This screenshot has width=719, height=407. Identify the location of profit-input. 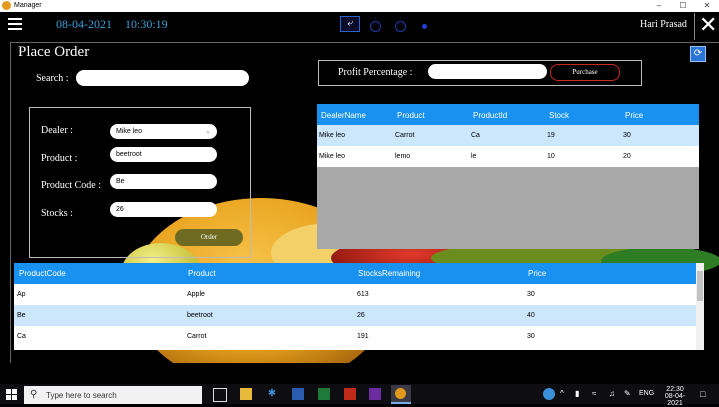
(487, 71).